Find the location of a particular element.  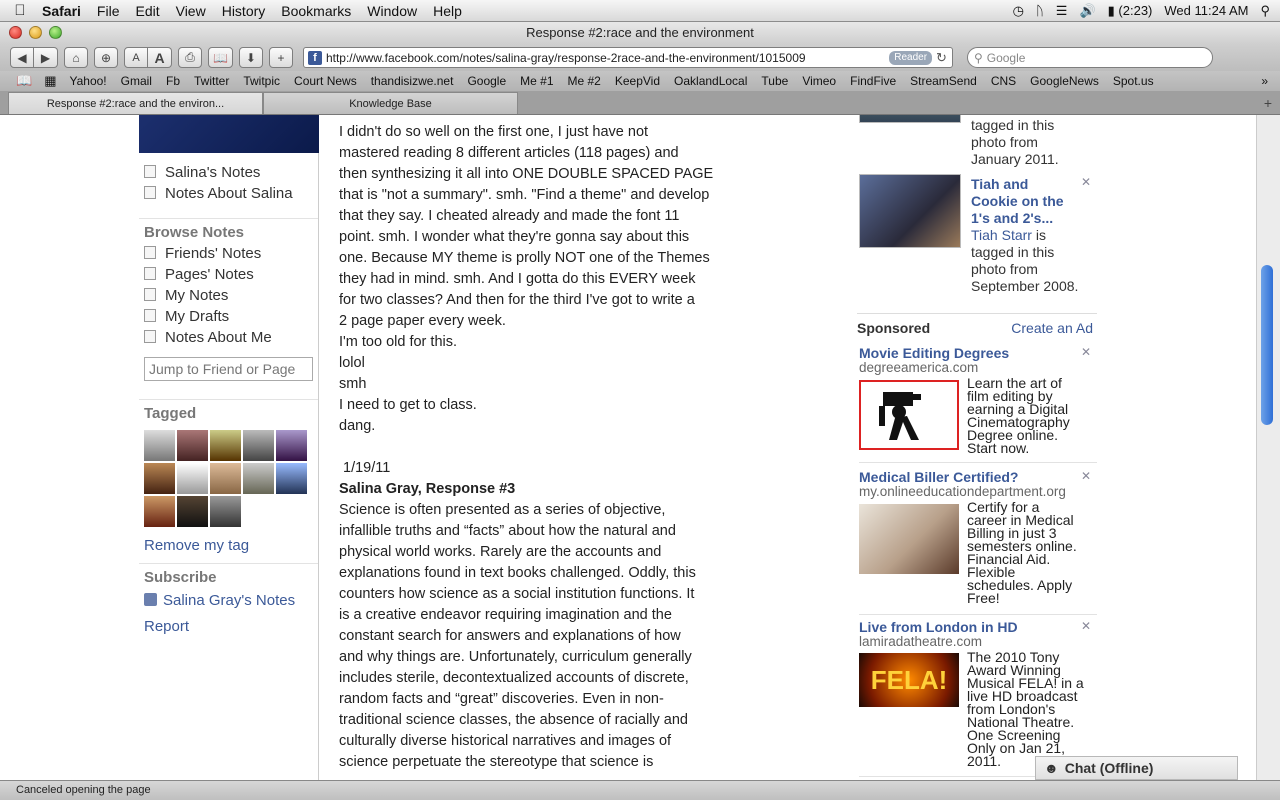

menu-edit: Edit is located at coordinates (147, 11).